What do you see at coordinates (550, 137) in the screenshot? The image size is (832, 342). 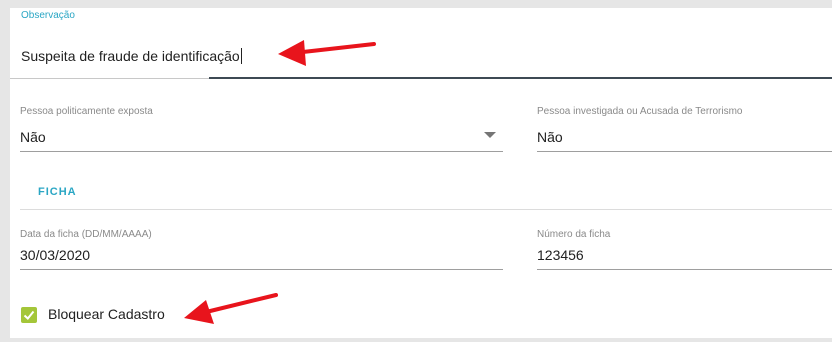 I see `terrorismo-value: Não` at bounding box center [550, 137].